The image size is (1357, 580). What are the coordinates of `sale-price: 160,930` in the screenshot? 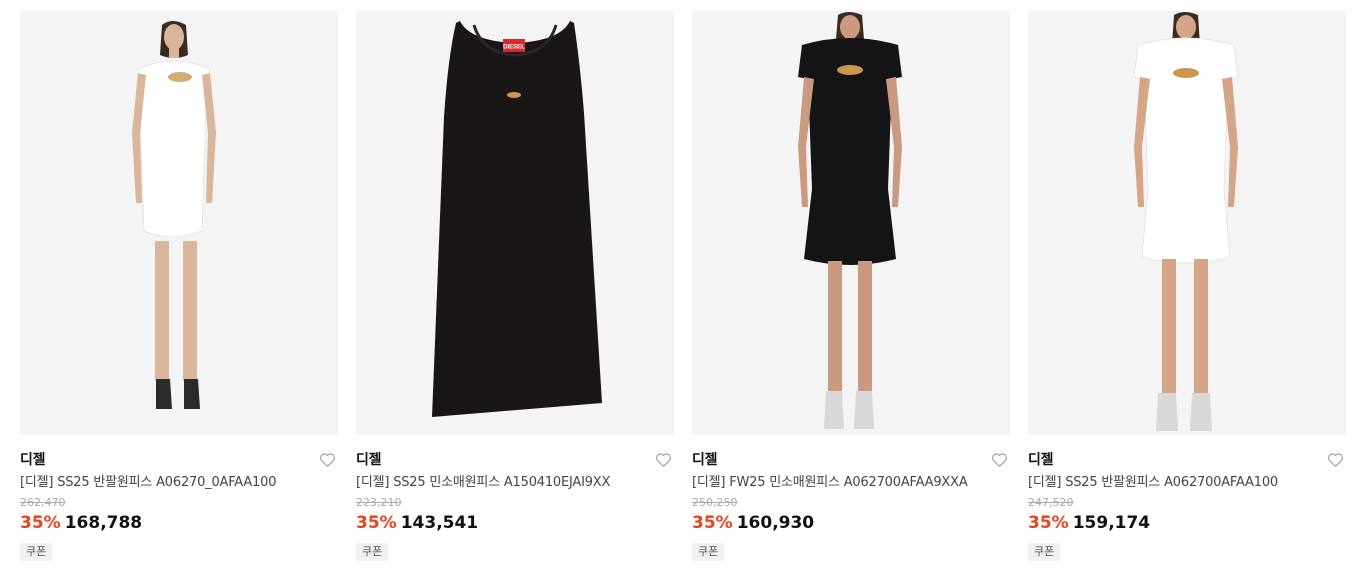 It's located at (775, 523).